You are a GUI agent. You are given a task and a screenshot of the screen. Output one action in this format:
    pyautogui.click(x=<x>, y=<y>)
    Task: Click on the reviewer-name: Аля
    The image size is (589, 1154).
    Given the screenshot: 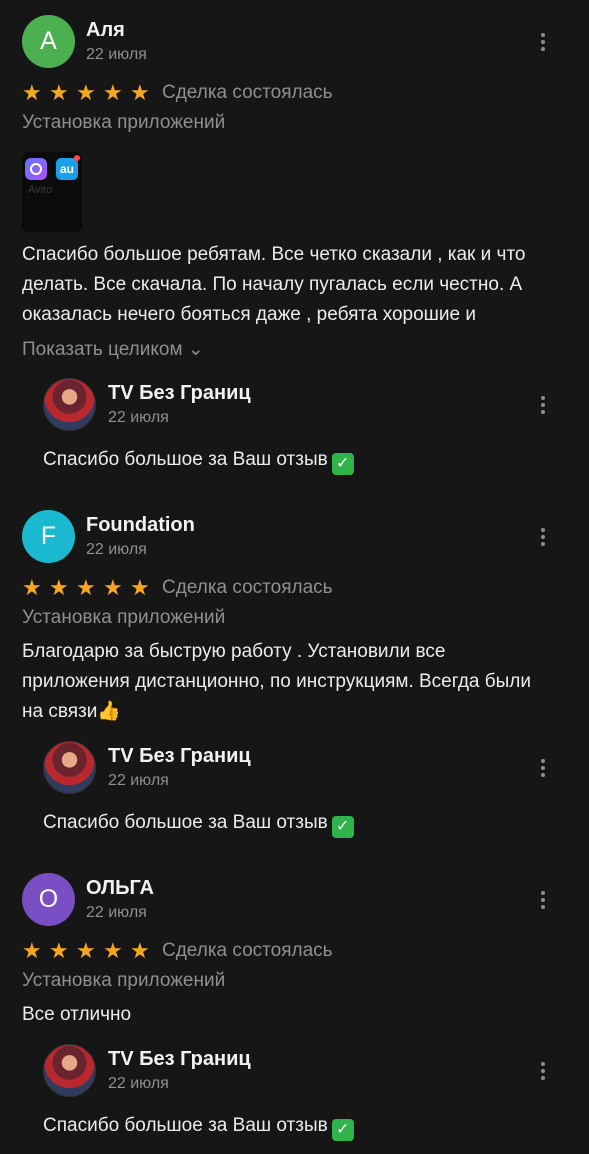 What is the action you would take?
    pyautogui.click(x=105, y=30)
    